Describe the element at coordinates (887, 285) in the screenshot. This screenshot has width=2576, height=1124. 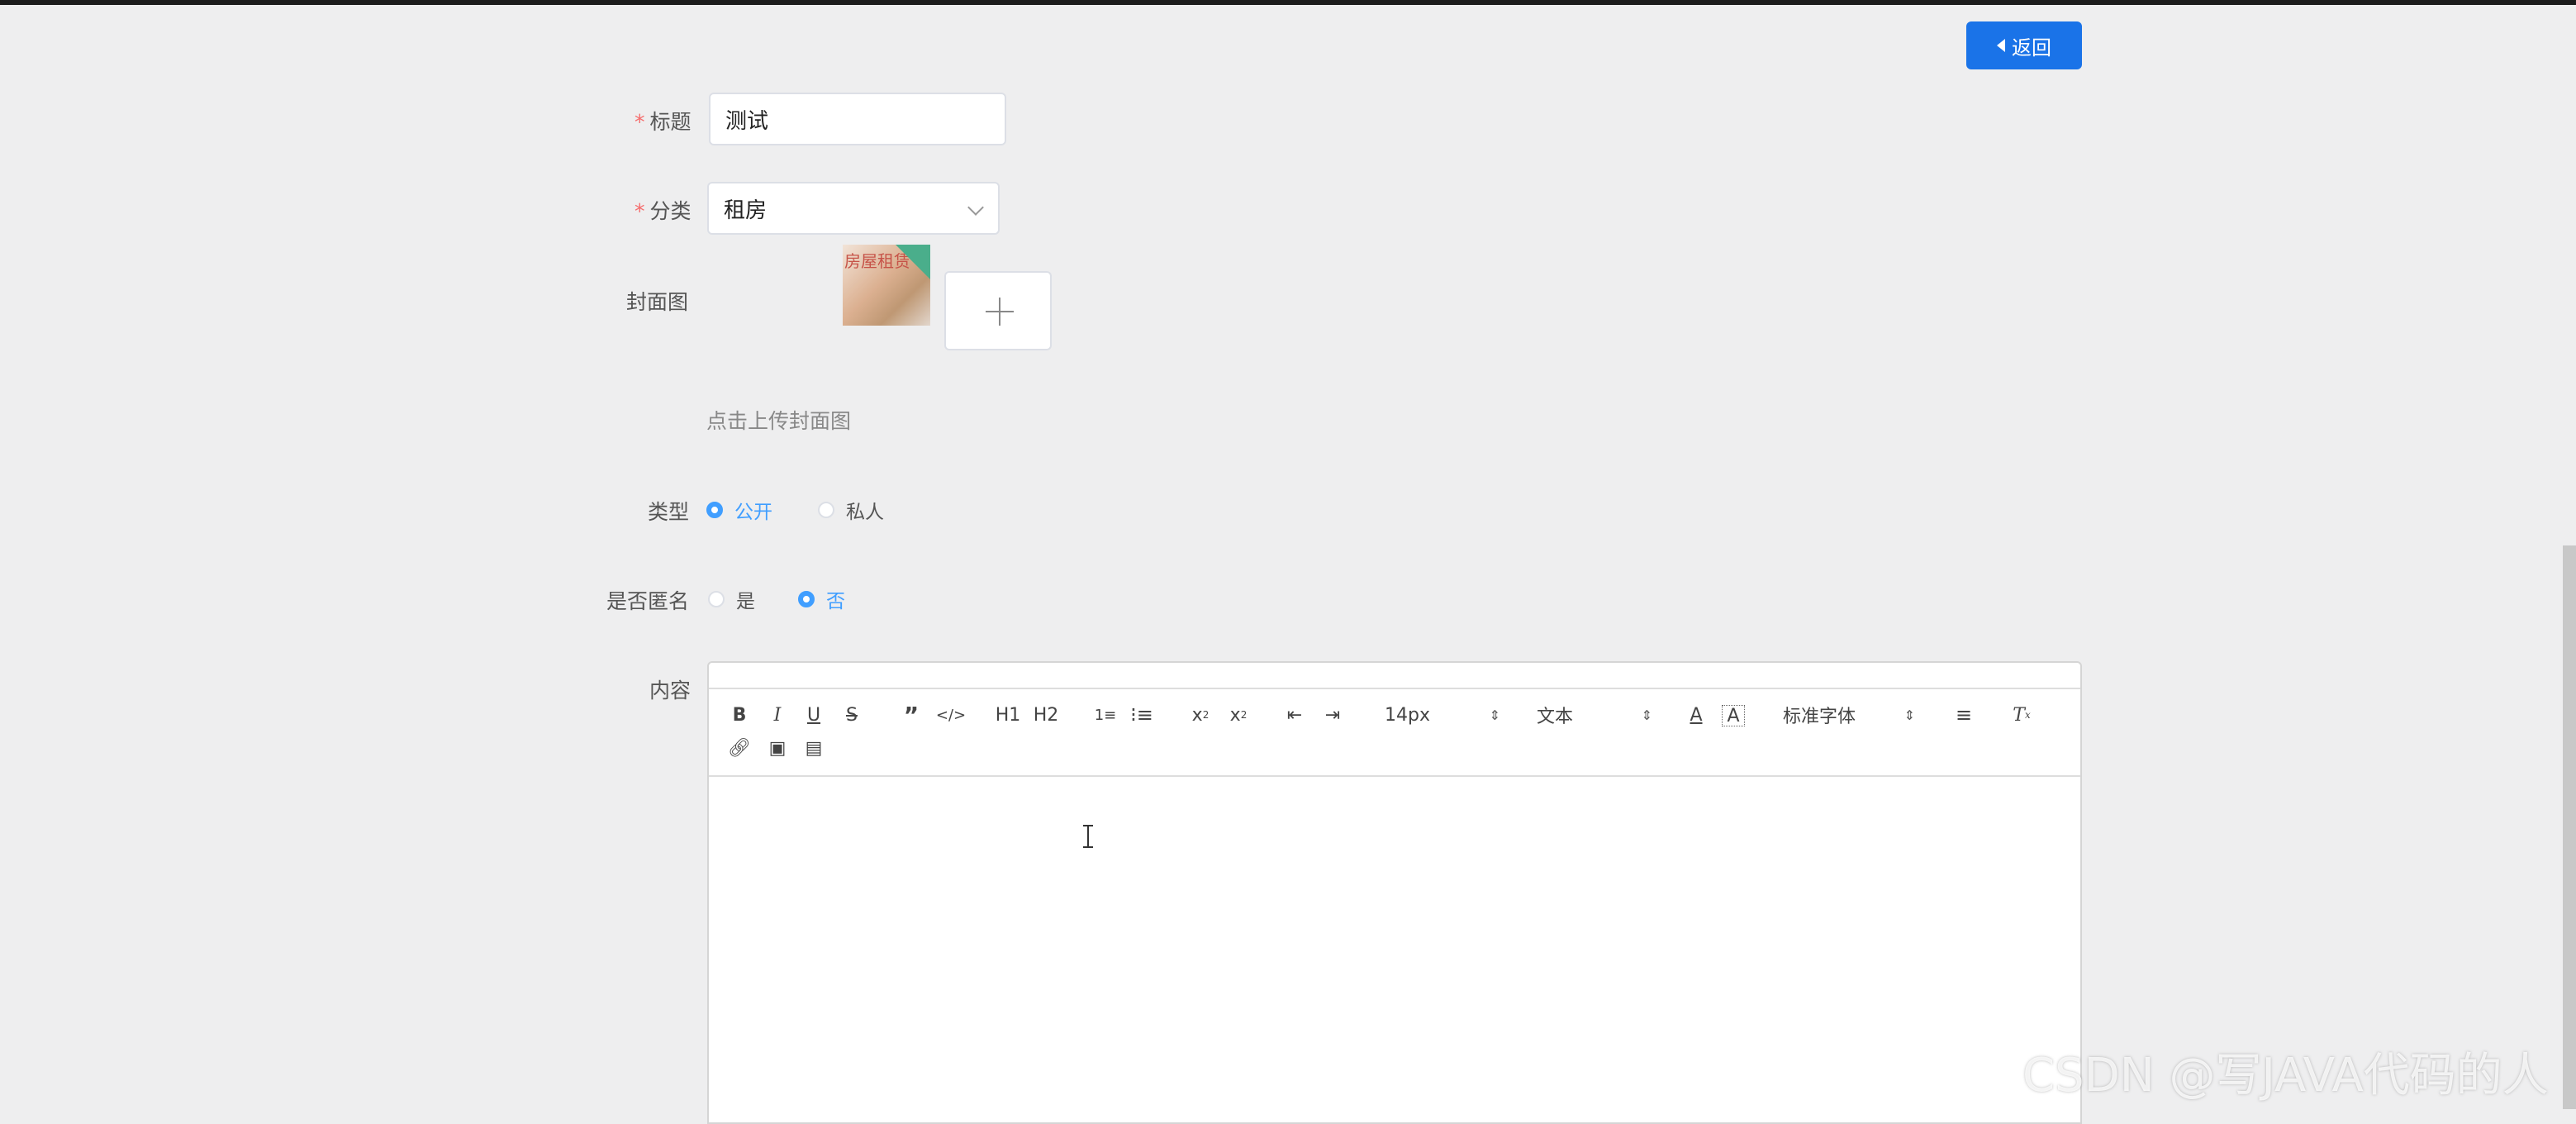
I see `cover-image-thumbnail: 房屋租赁` at that location.